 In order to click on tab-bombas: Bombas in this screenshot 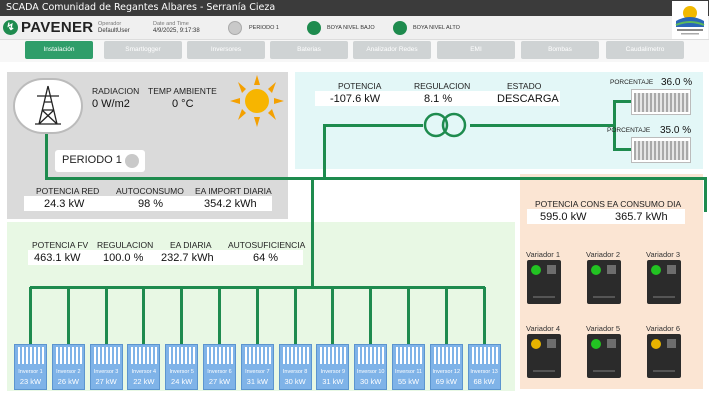, I will do `click(560, 50)`.